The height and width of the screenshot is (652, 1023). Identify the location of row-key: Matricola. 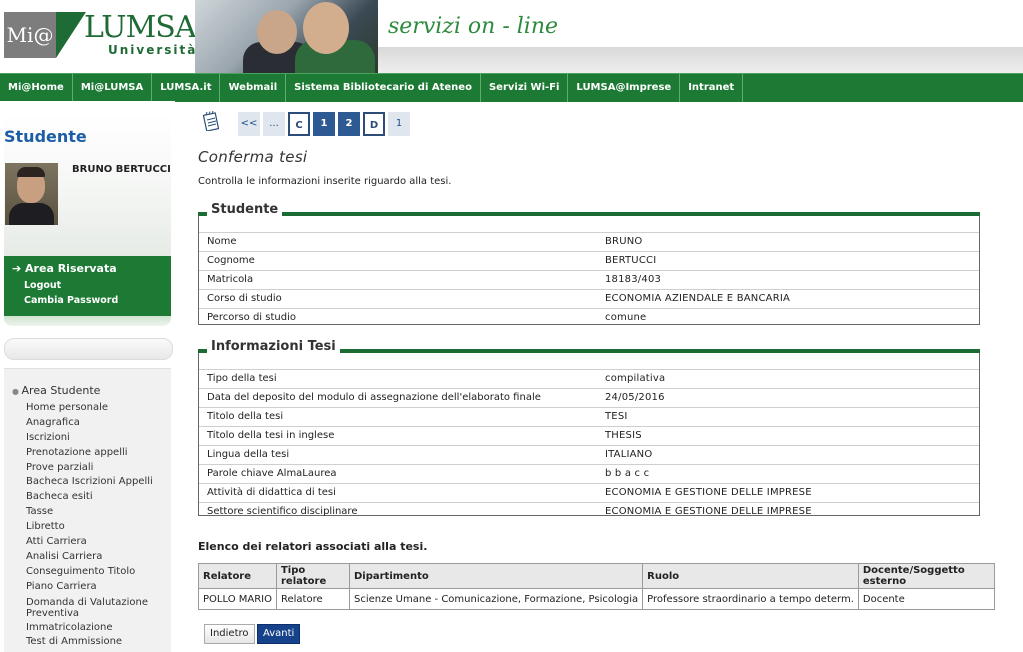
(230, 279).